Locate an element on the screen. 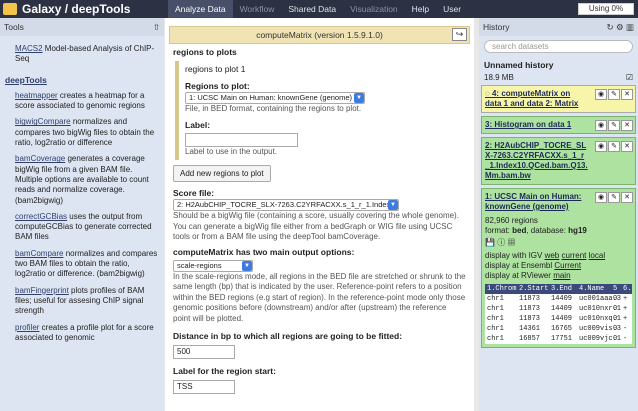 The height and width of the screenshot is (411, 638). history-name: Unnamed history is located at coordinates (558, 65).